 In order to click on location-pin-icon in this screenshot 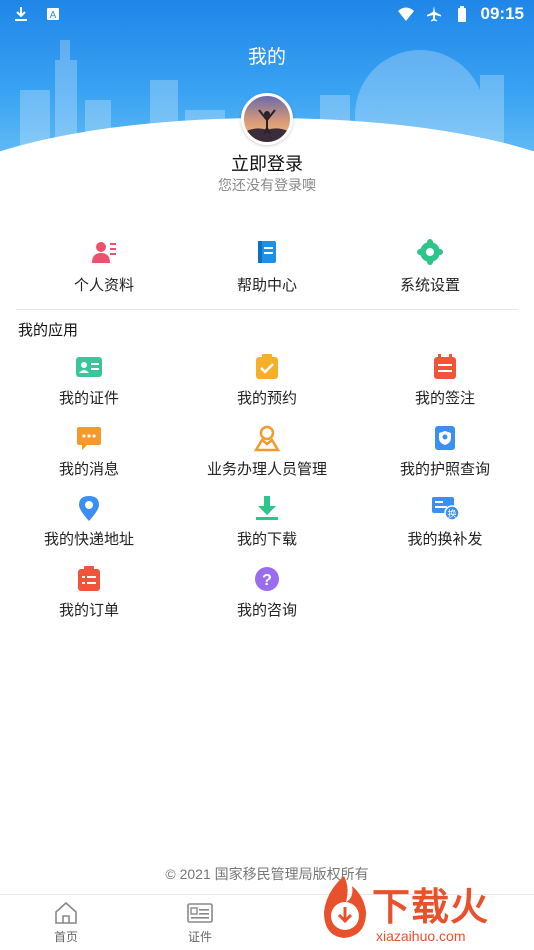, I will do `click(89, 508)`.